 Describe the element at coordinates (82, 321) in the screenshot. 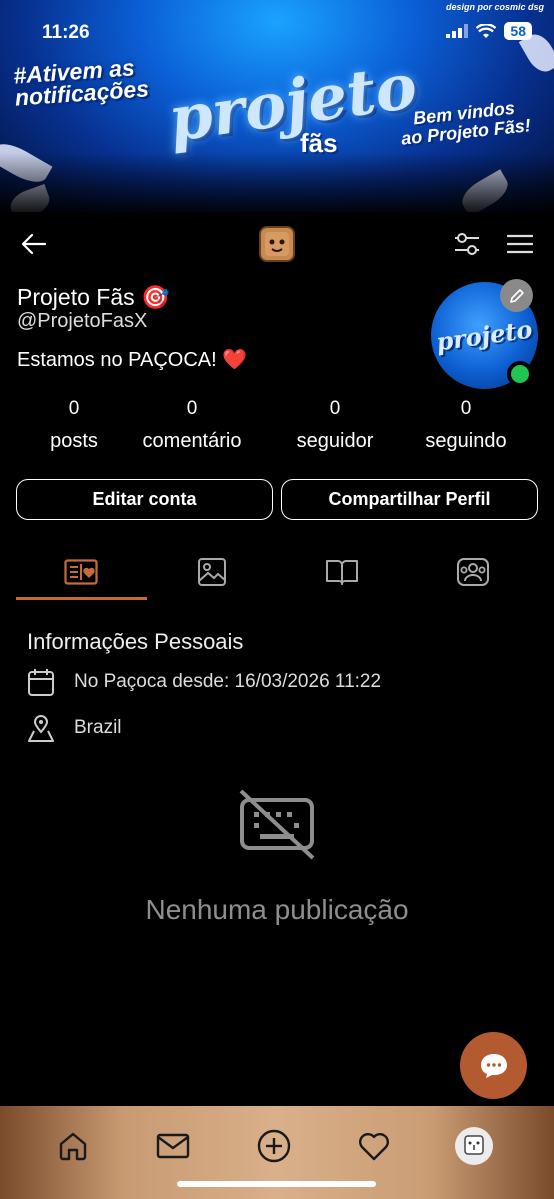

I see `profile-handle: @ProjetoFasX` at that location.